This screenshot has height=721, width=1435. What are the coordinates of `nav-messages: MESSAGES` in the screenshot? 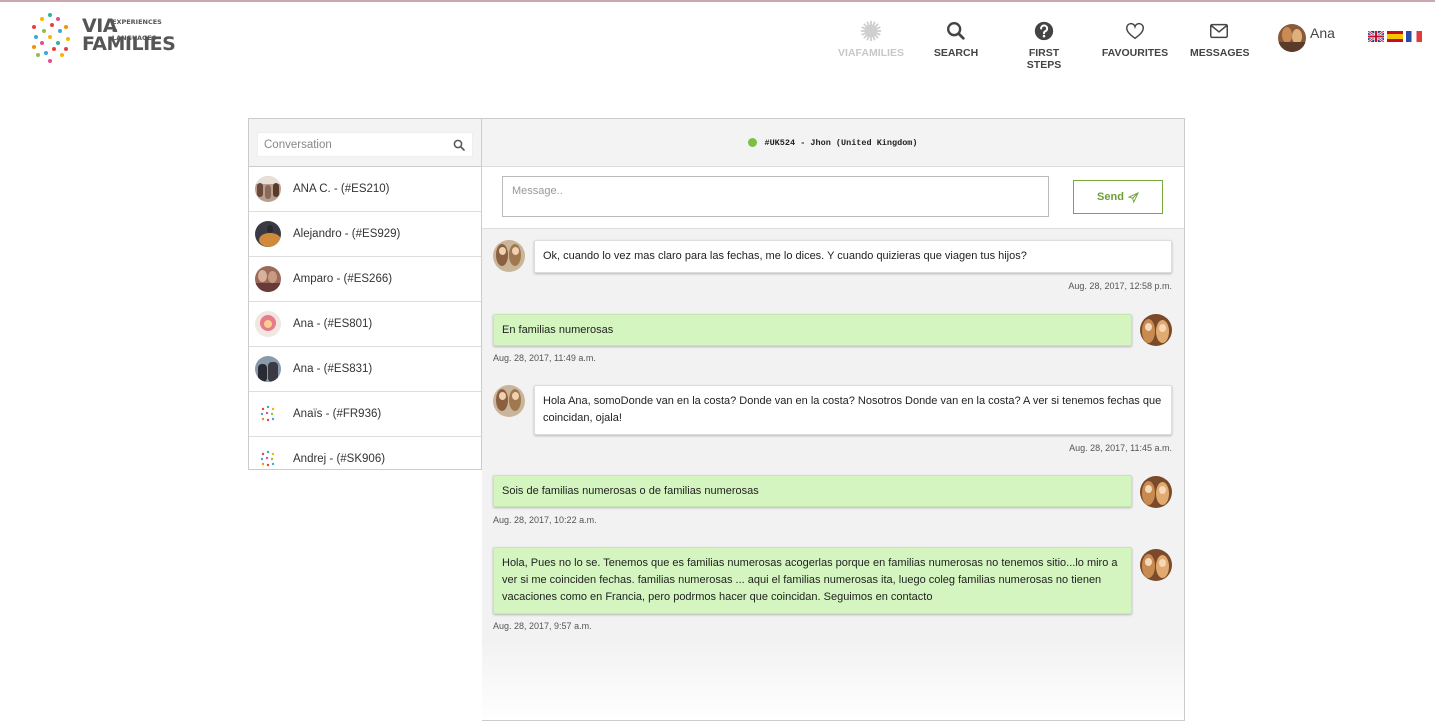 It's located at (1220, 39).